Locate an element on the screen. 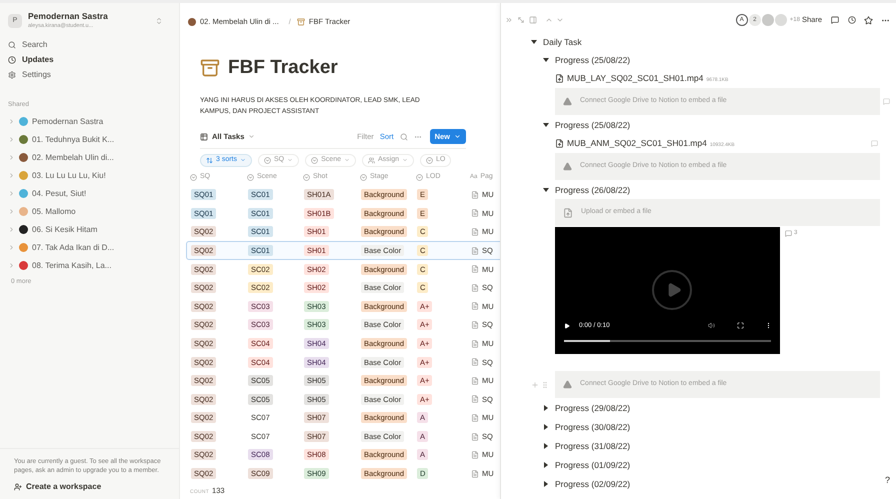  upload-file-icon is located at coordinates (568, 213).